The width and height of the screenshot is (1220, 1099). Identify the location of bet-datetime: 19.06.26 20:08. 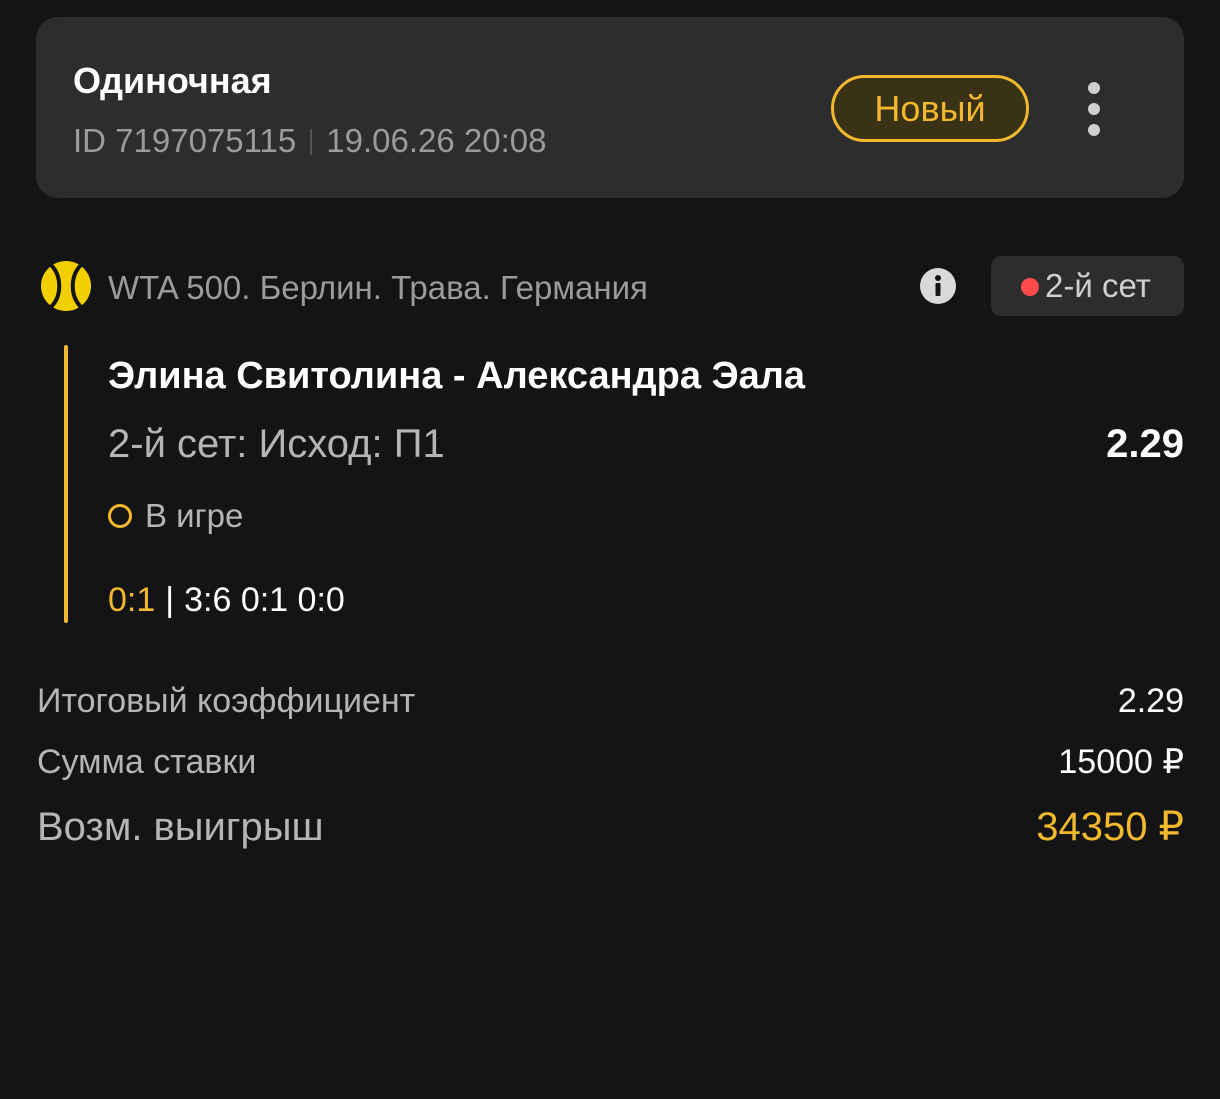
(436, 140).